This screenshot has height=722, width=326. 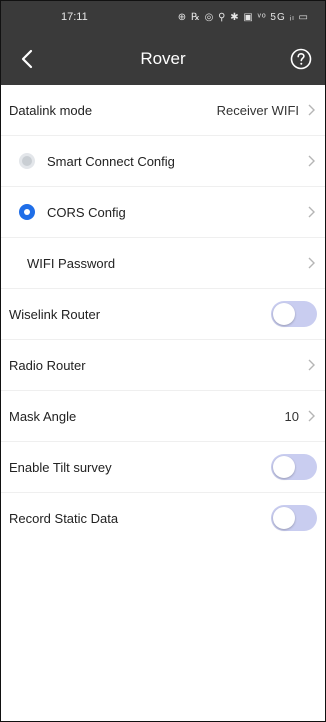 I want to click on mask-angle-value: 10, so click(x=291, y=416).